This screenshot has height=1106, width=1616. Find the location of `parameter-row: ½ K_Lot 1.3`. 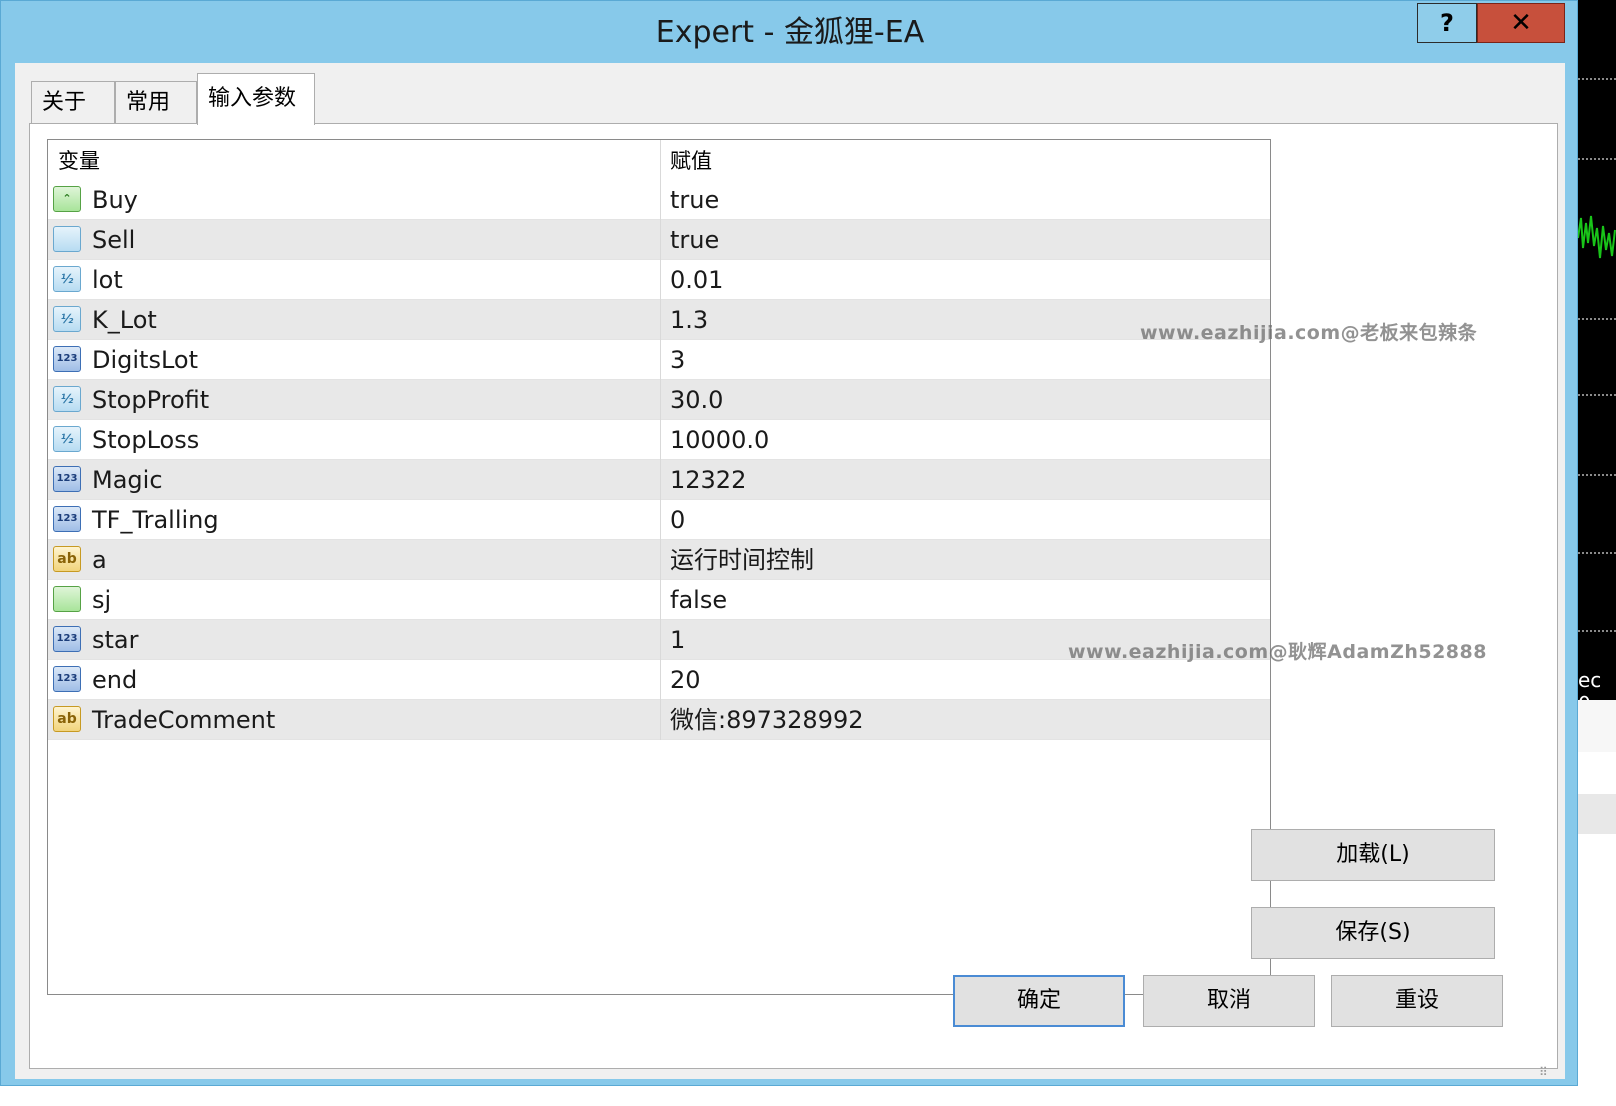

parameter-row: ½ K_Lot 1.3 is located at coordinates (659, 320).